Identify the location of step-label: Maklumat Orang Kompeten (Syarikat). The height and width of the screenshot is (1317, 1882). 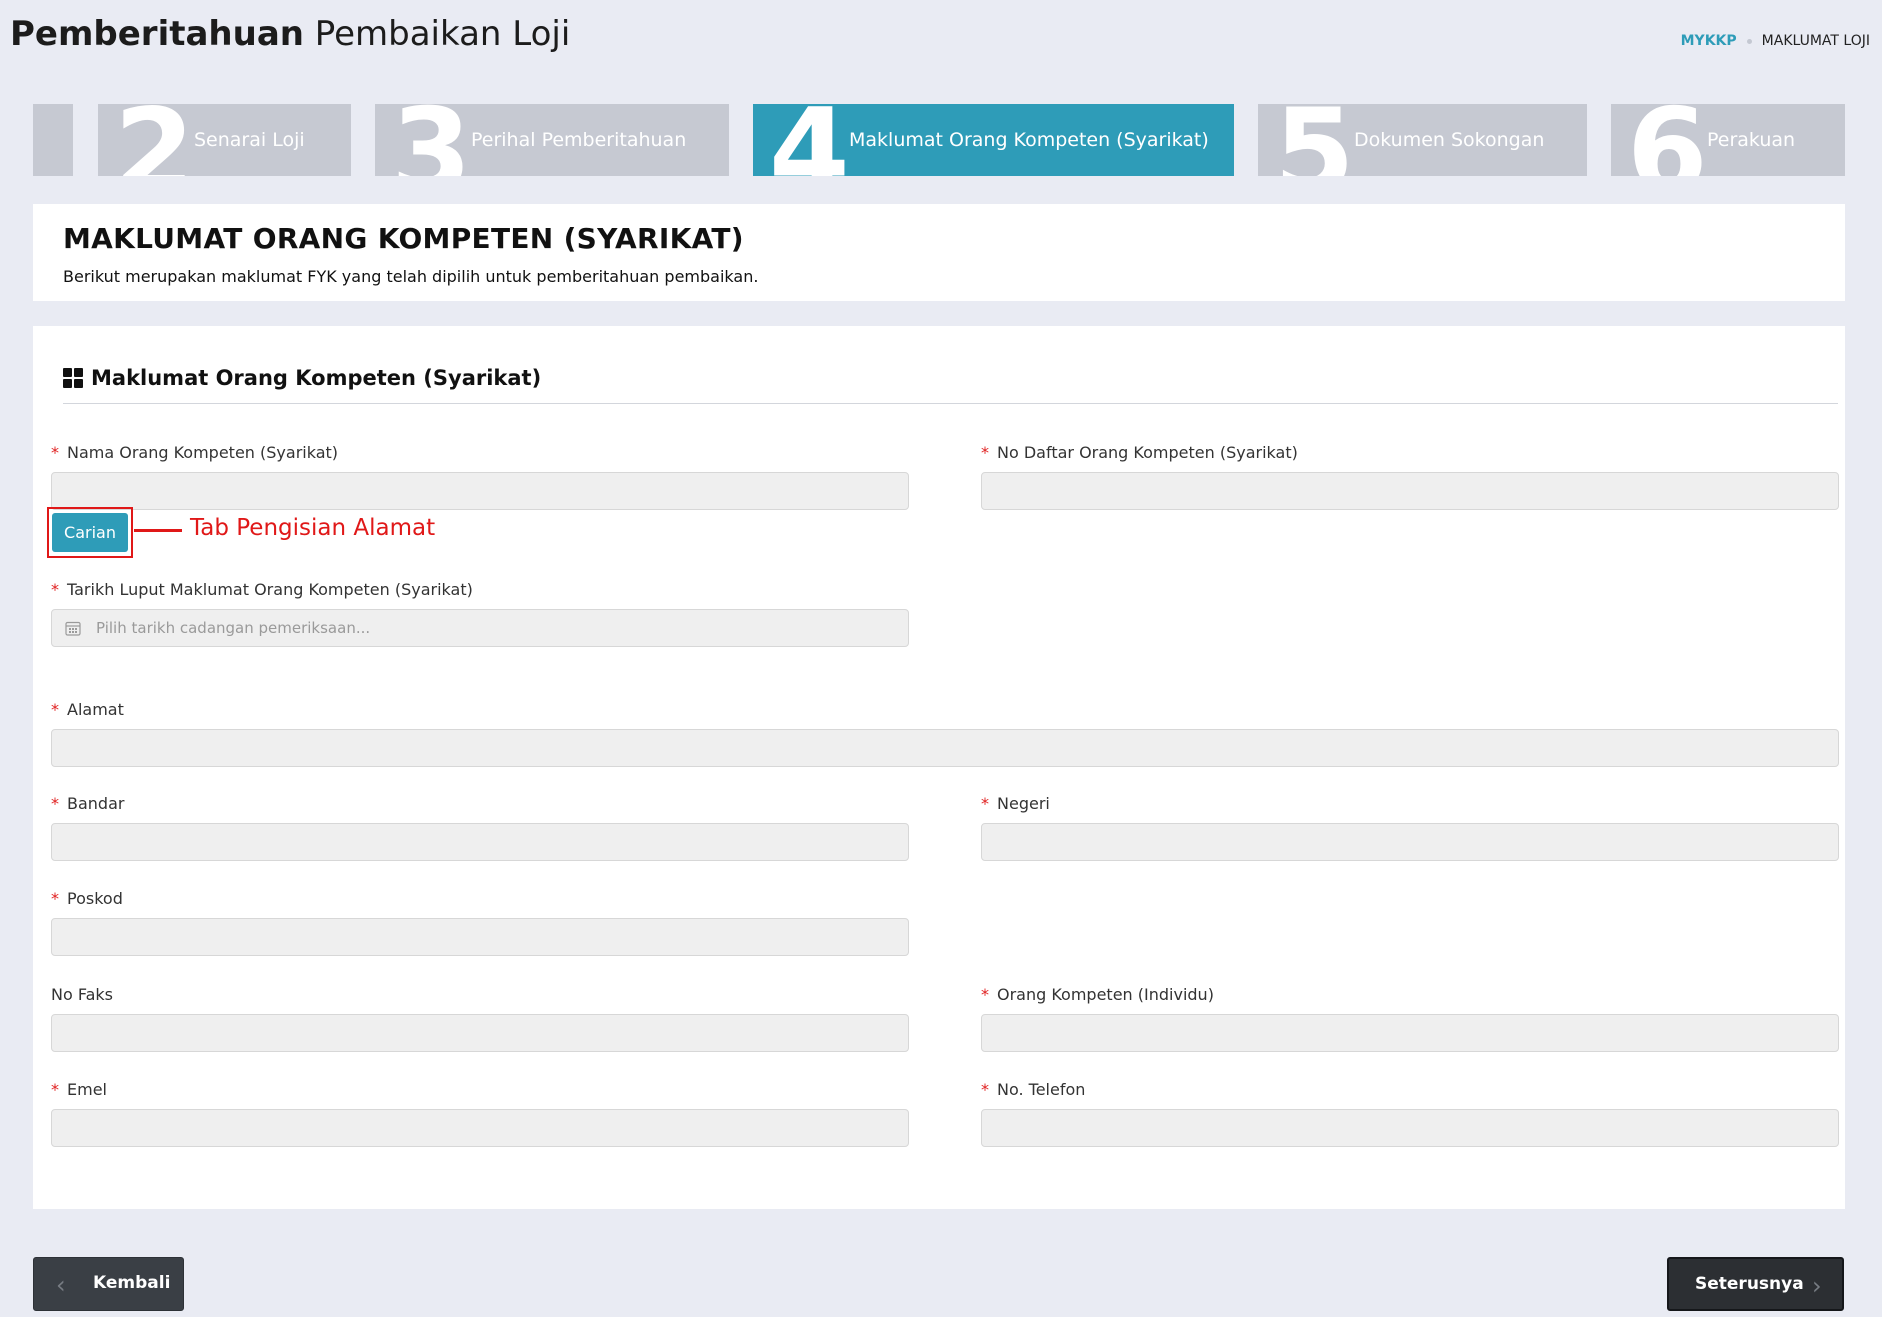
(1029, 140).